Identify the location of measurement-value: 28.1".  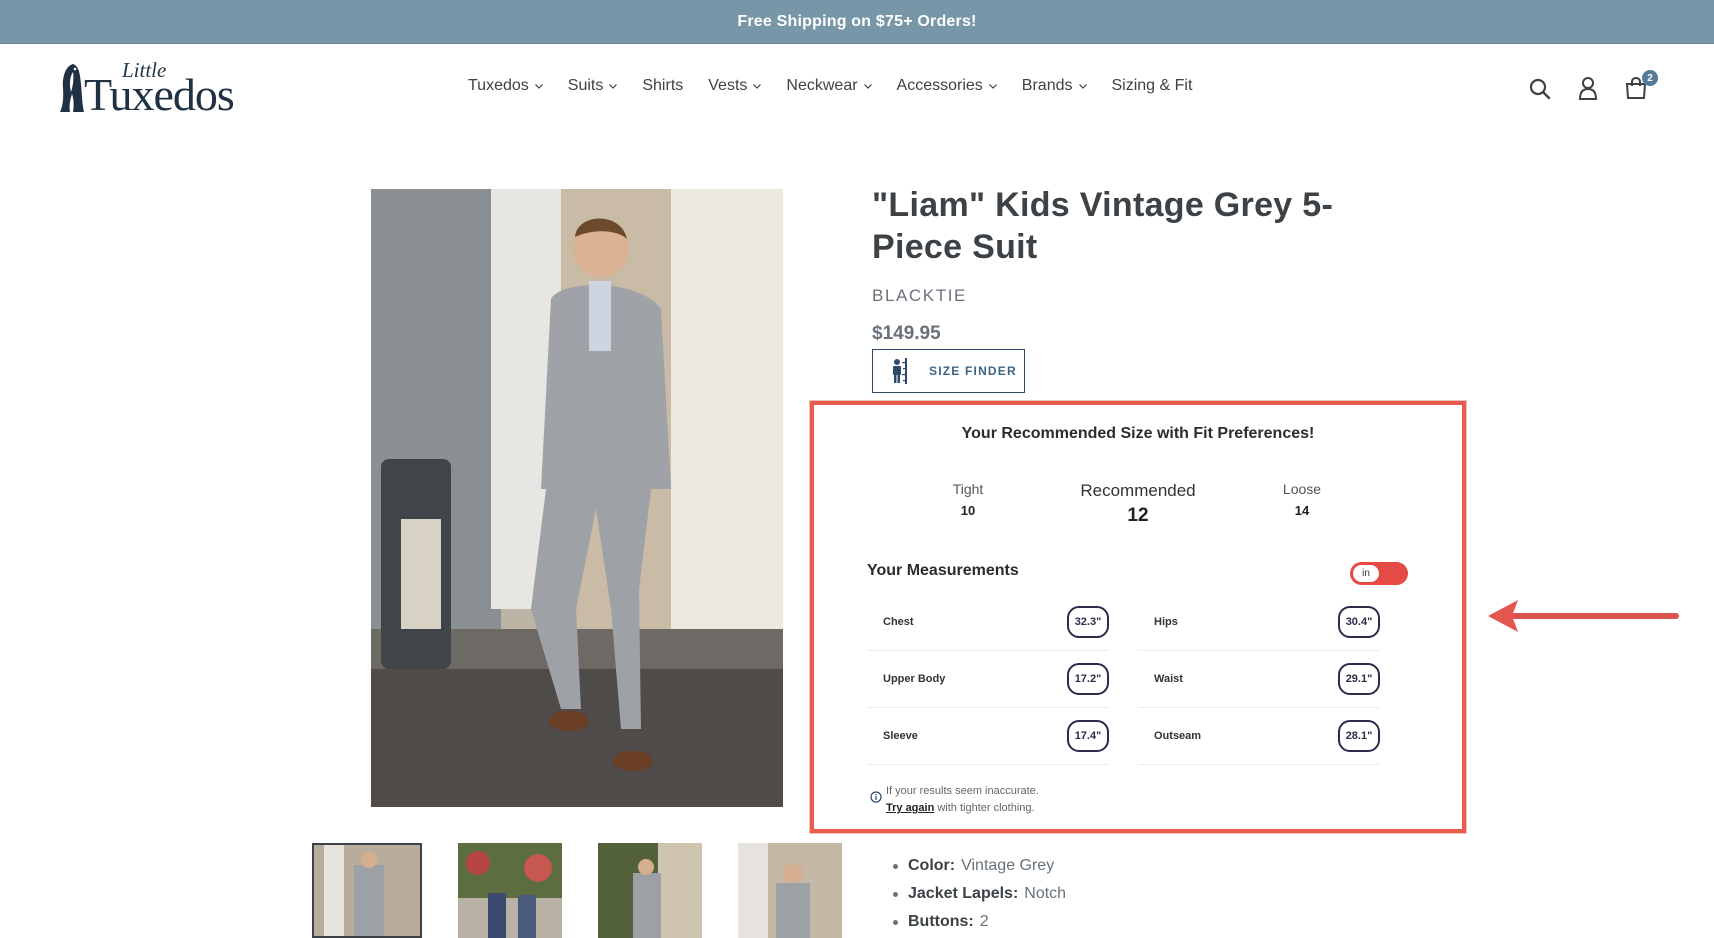
(1359, 736).